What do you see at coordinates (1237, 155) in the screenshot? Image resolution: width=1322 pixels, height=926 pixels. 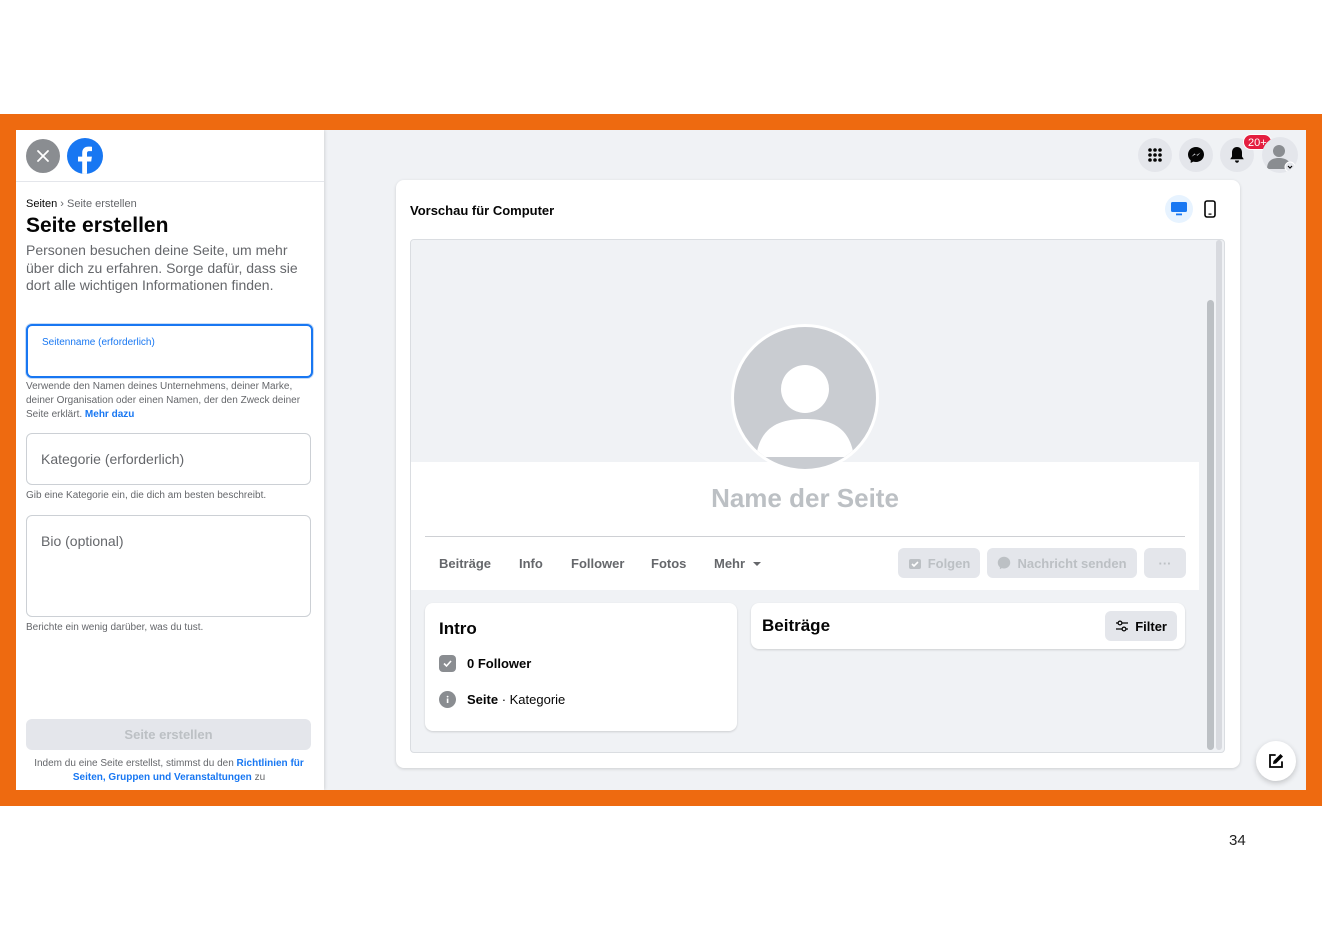 I see `bell-icon` at bounding box center [1237, 155].